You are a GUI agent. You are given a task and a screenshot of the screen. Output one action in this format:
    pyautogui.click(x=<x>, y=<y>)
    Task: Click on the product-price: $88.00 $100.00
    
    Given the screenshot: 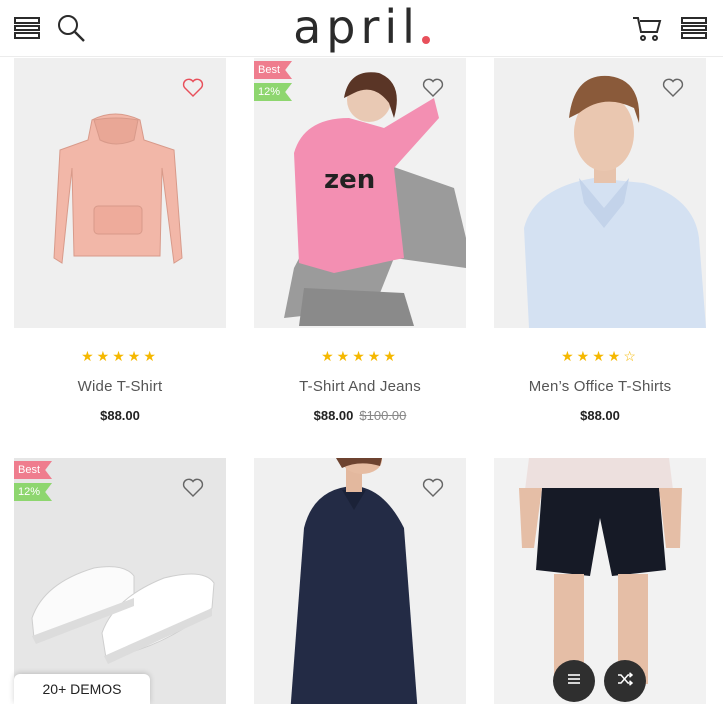 What is the action you would take?
    pyautogui.click(x=360, y=415)
    